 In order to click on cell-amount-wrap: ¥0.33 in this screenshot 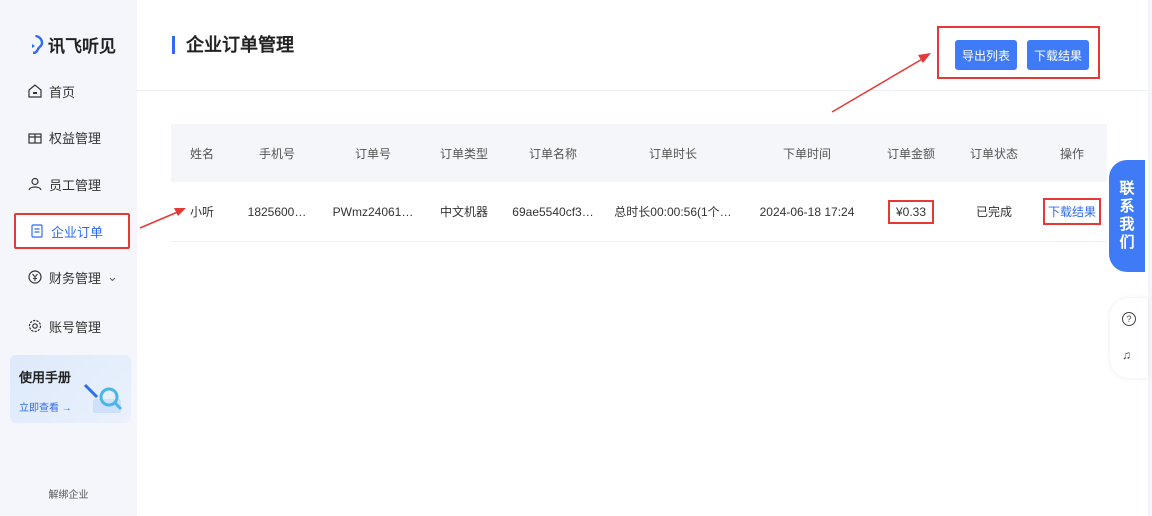, I will do `click(911, 211)`.